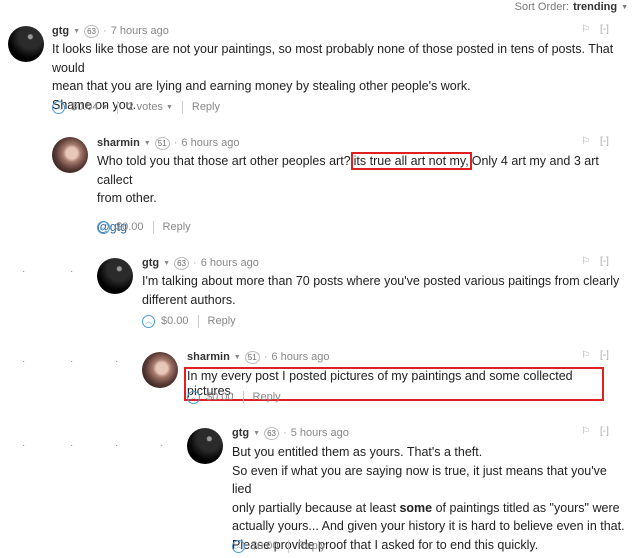 This screenshot has width=640, height=558. What do you see at coordinates (526, 507) in the screenshot?
I see `comment-text: of paintings titled as "yours" were` at bounding box center [526, 507].